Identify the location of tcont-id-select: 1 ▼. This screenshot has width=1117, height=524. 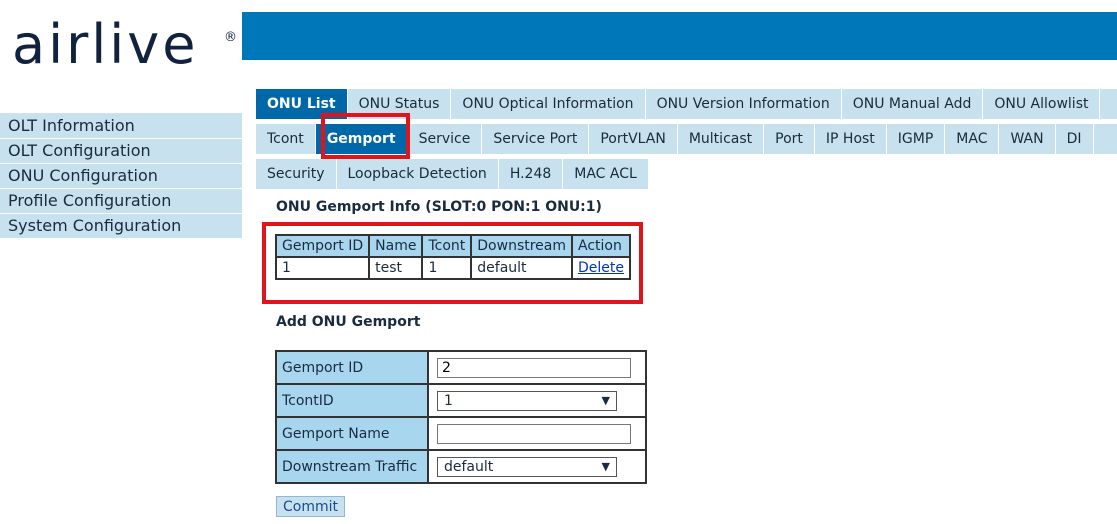
(527, 400).